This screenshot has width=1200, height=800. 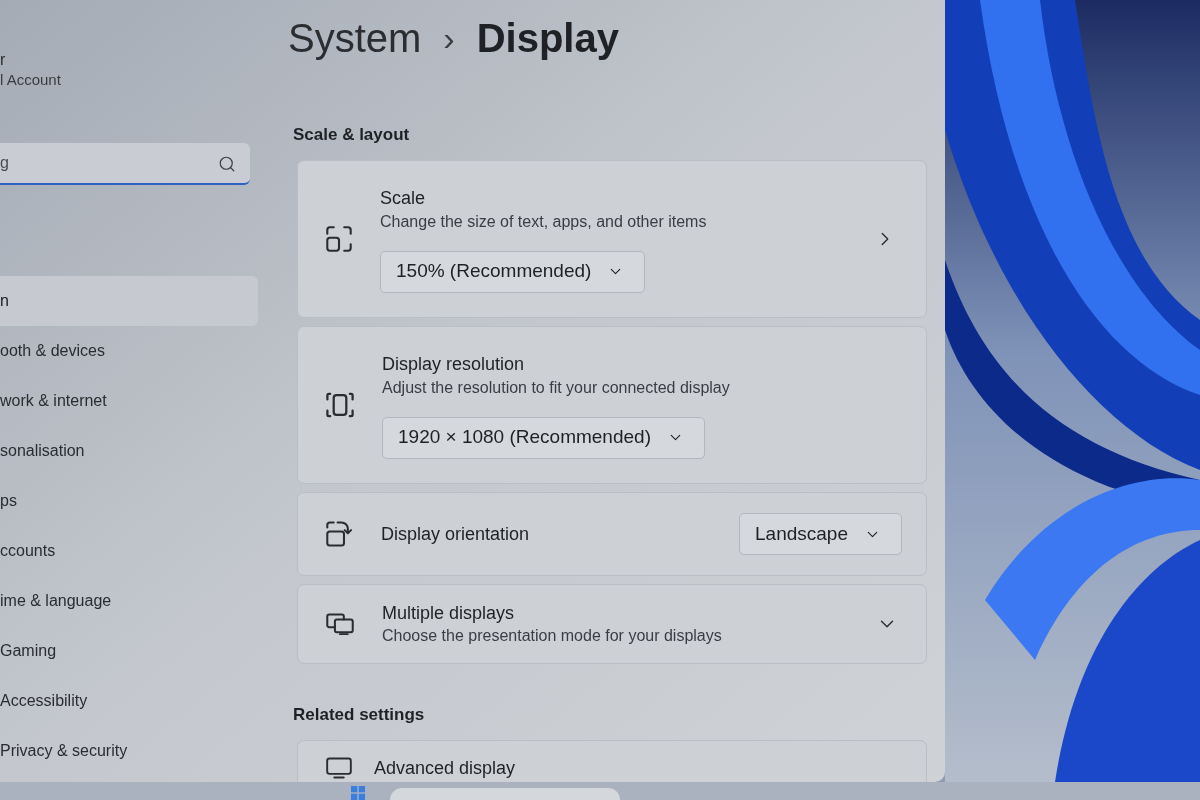 What do you see at coordinates (612, 239) in the screenshot?
I see `setting-card: Scale Change the size of text, apps, and other items 150% (Recommended)` at bounding box center [612, 239].